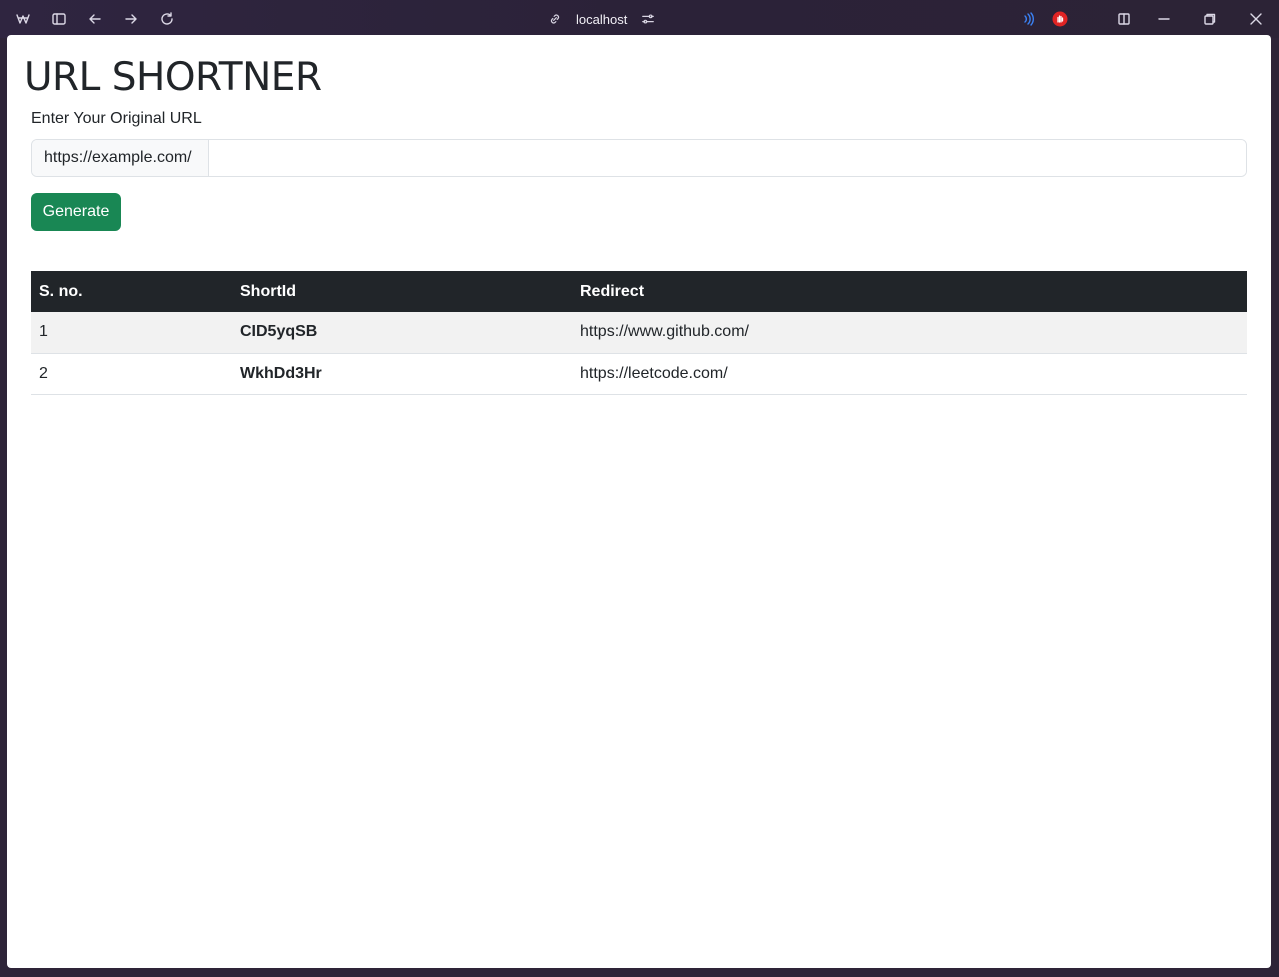 This screenshot has height=977, width=1279. I want to click on table-row: 2 WkhDd3Hr https://leetcode.com/, so click(639, 374).